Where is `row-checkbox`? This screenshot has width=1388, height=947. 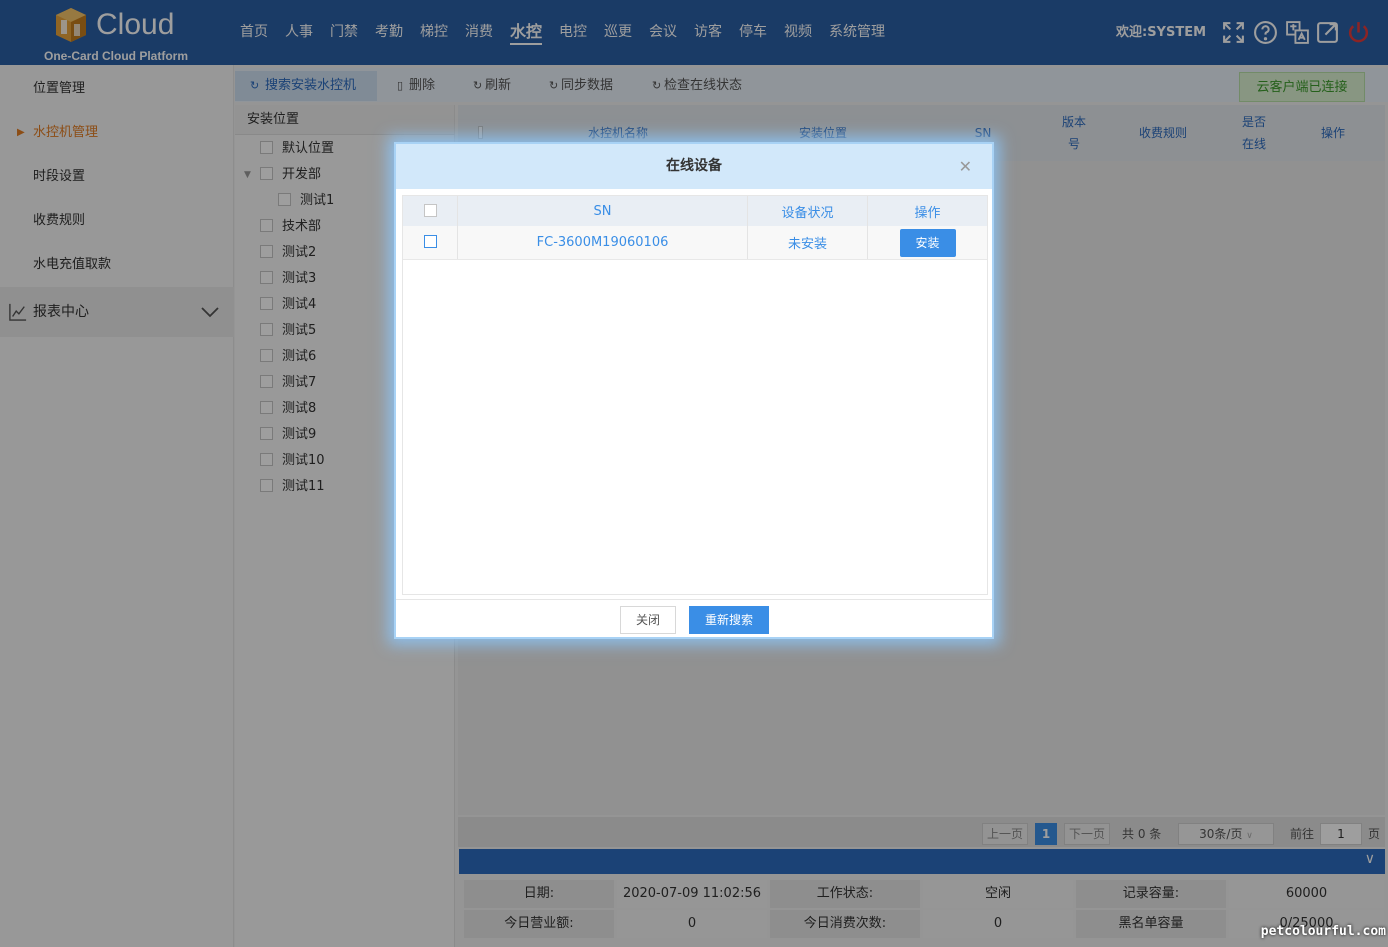
row-checkbox is located at coordinates (430, 241).